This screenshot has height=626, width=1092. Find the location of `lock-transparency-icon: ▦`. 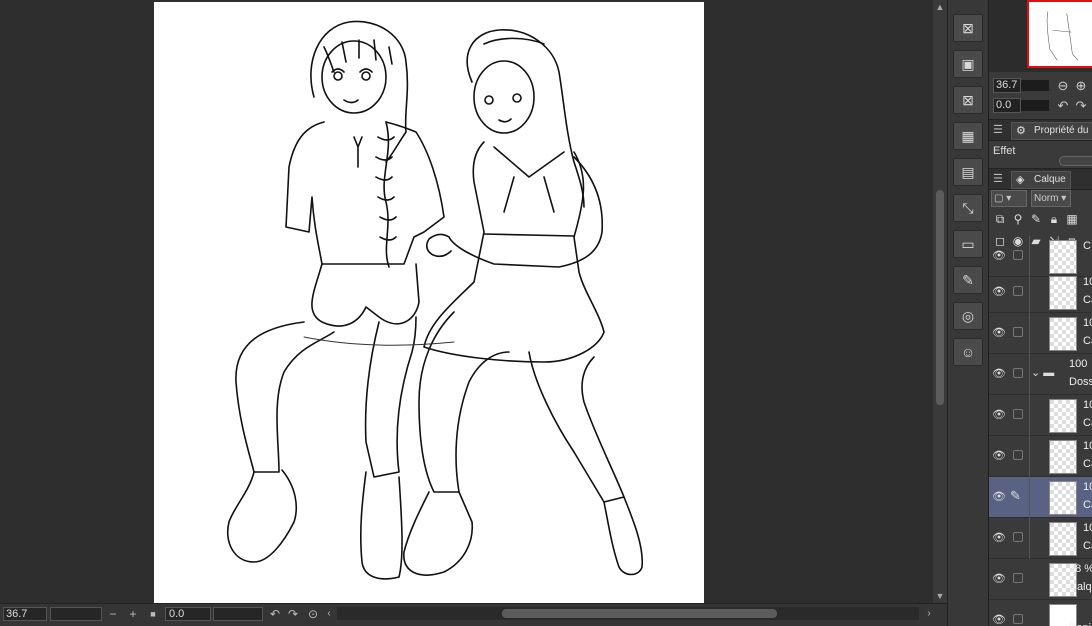

lock-transparency-icon: ▦ is located at coordinates (1072, 219).